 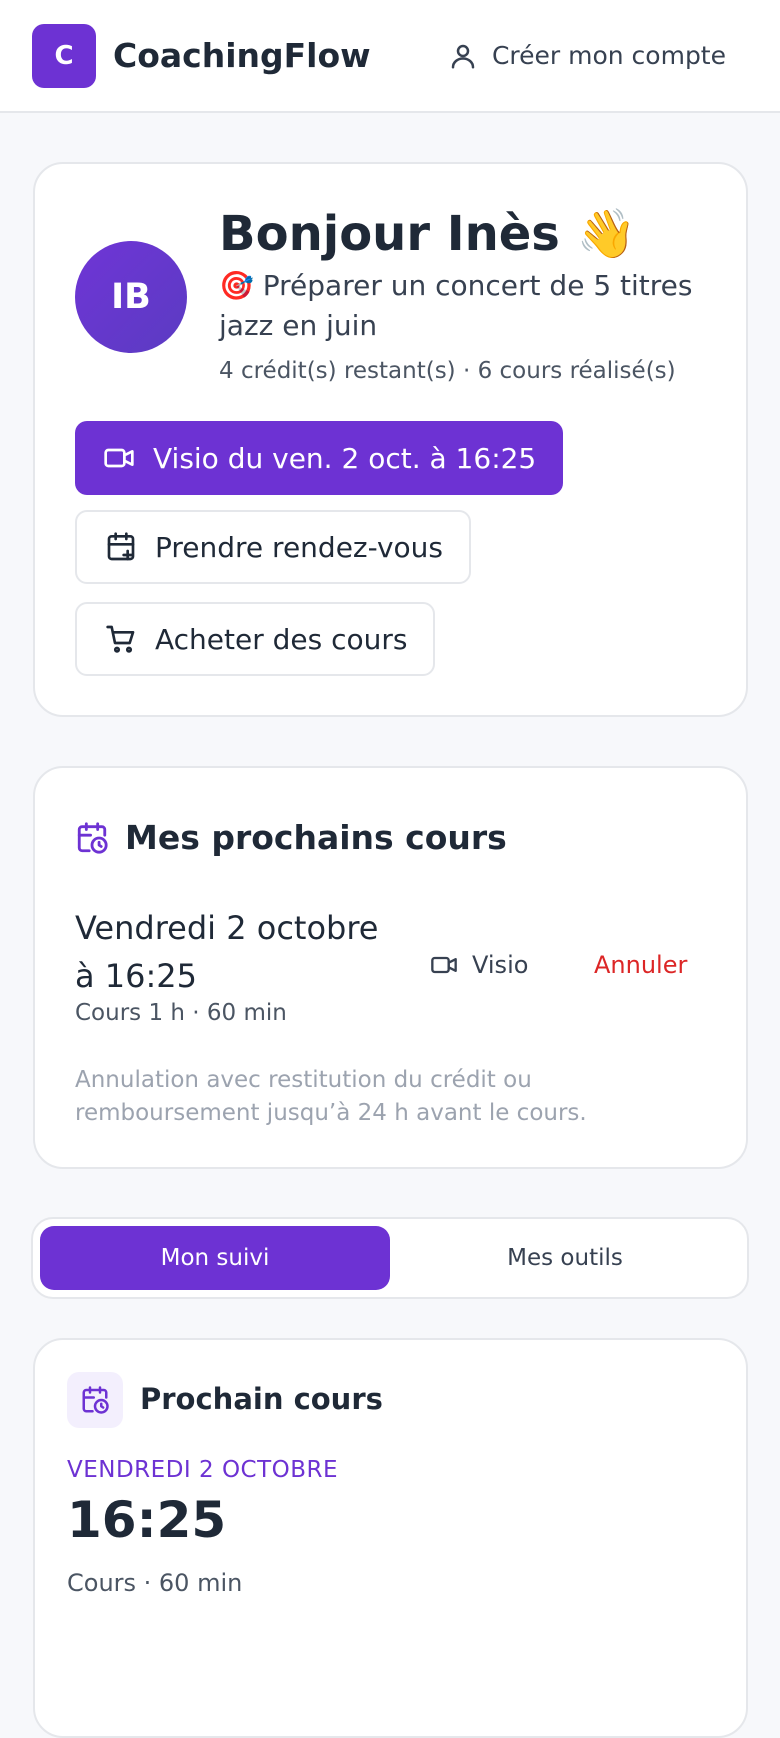 I want to click on create-account-label: Créer mon compte, so click(x=608, y=55).